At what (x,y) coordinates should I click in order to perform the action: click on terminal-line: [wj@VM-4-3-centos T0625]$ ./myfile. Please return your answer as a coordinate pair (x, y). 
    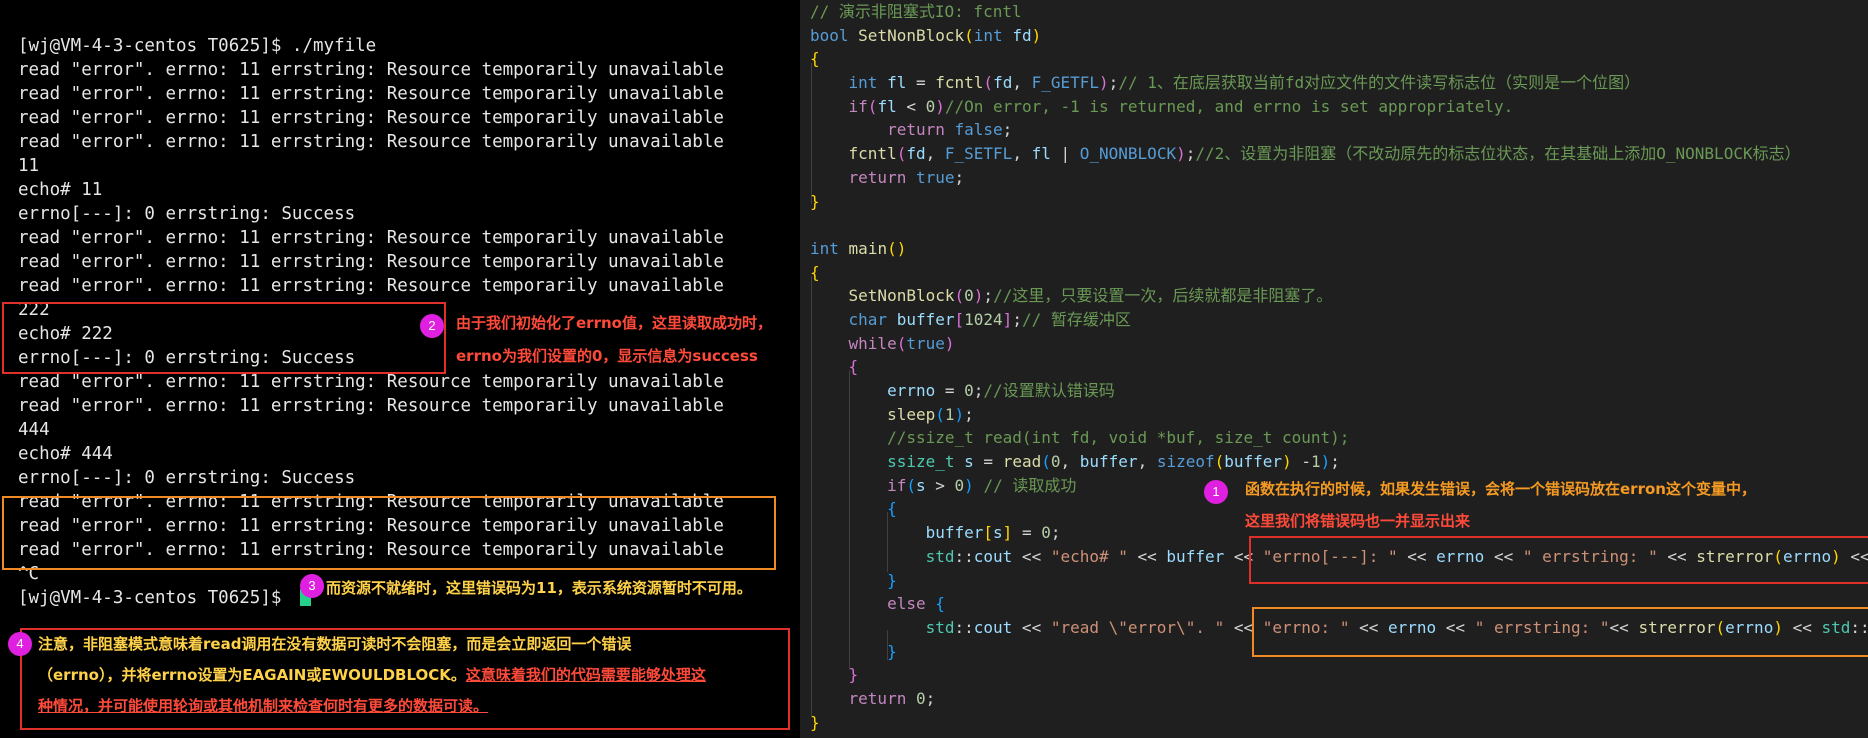
    Looking at the image, I should click on (197, 46).